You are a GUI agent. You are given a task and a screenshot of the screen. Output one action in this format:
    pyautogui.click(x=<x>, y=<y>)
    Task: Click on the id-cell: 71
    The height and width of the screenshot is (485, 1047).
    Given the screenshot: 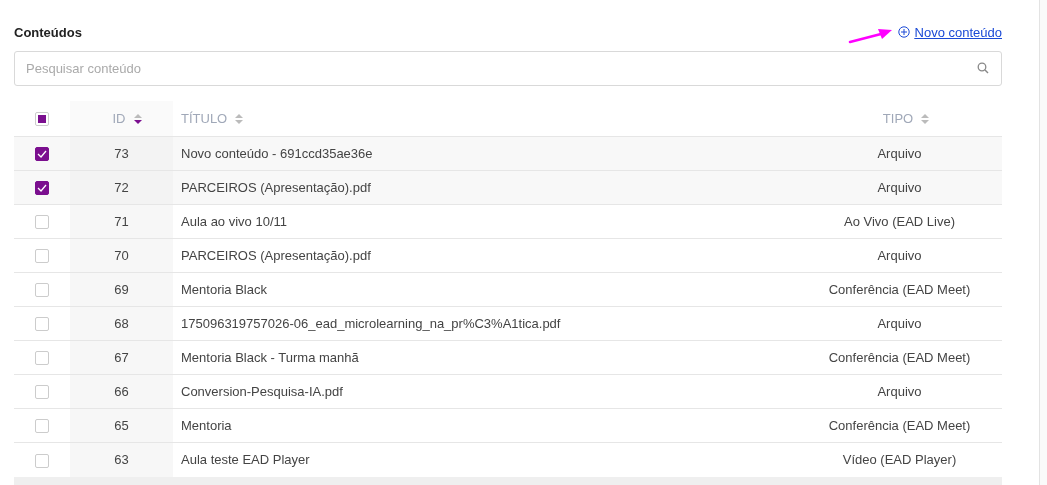 What is the action you would take?
    pyautogui.click(x=121, y=221)
    